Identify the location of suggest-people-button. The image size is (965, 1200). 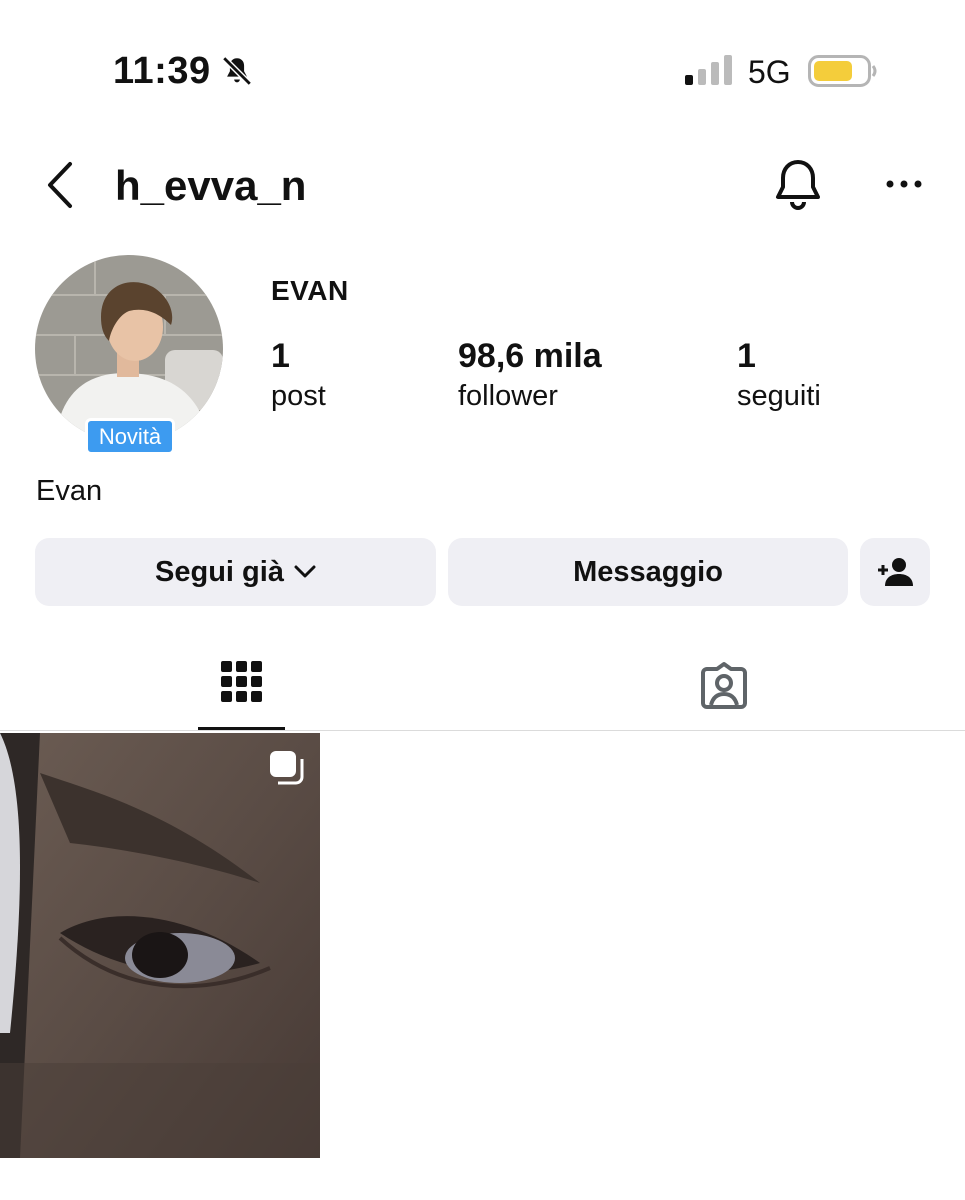
(895, 572).